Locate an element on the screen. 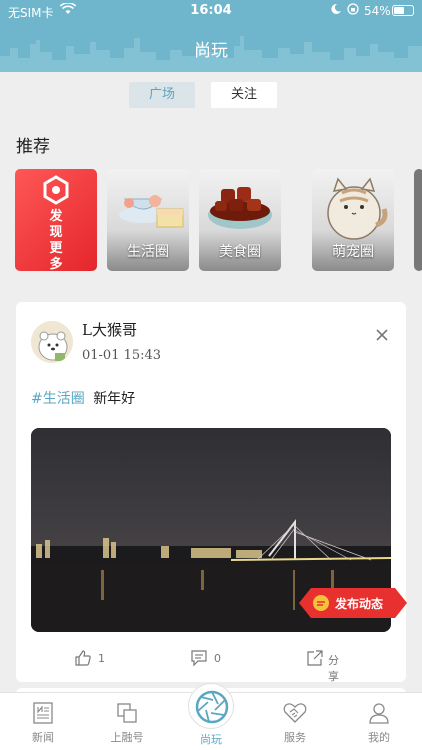 This screenshot has height=750, width=422. like-count: 1 is located at coordinates (101, 658).